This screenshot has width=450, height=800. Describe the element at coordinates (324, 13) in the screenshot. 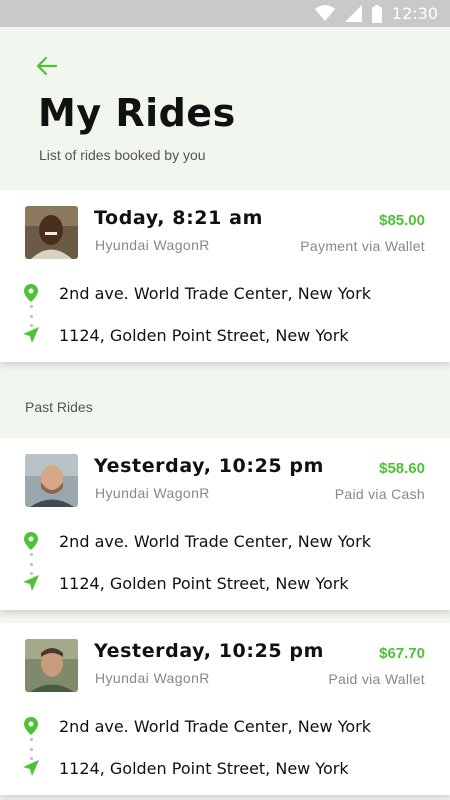

I see `wifi-icon` at that location.